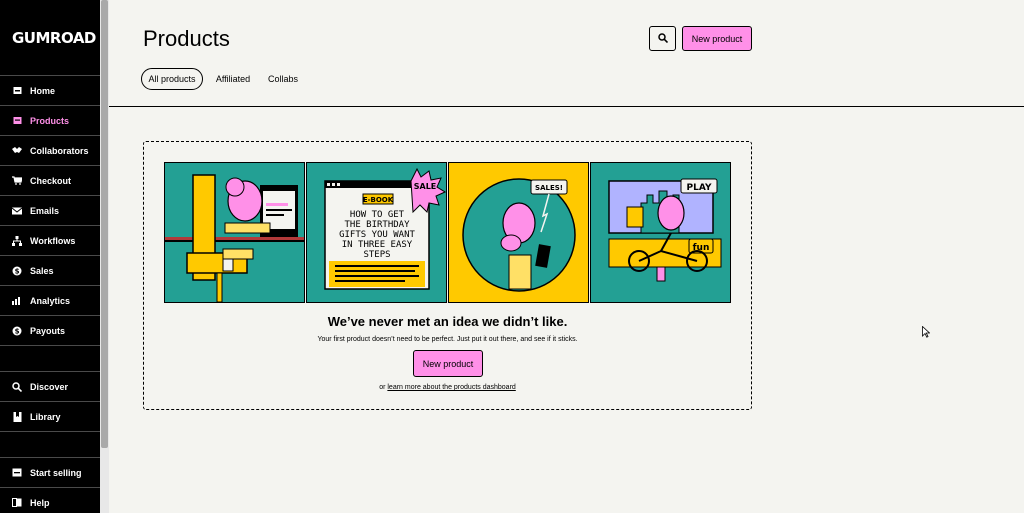 The height and width of the screenshot is (513, 1024). Describe the element at coordinates (378, 200) in the screenshot. I see `ebook-tag-text: E-BOOK` at that location.